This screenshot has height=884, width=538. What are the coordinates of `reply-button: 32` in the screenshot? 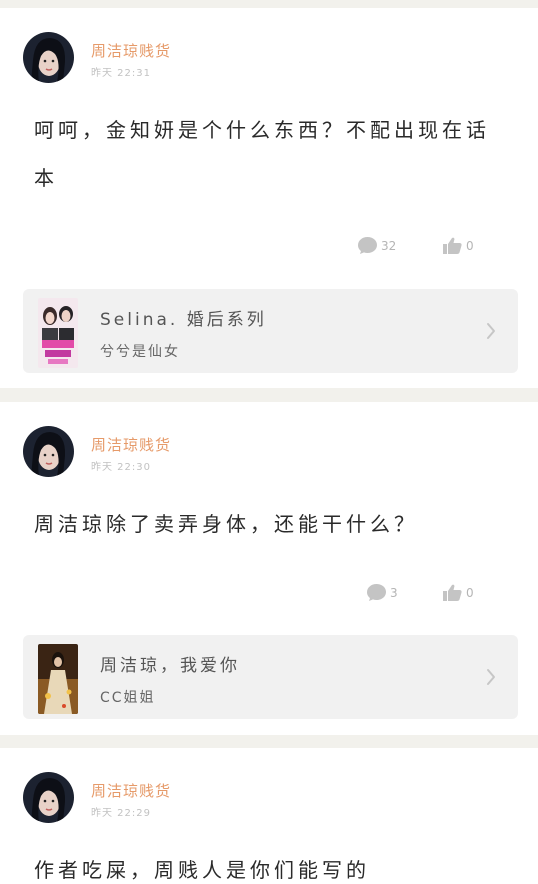 It's located at (376, 245).